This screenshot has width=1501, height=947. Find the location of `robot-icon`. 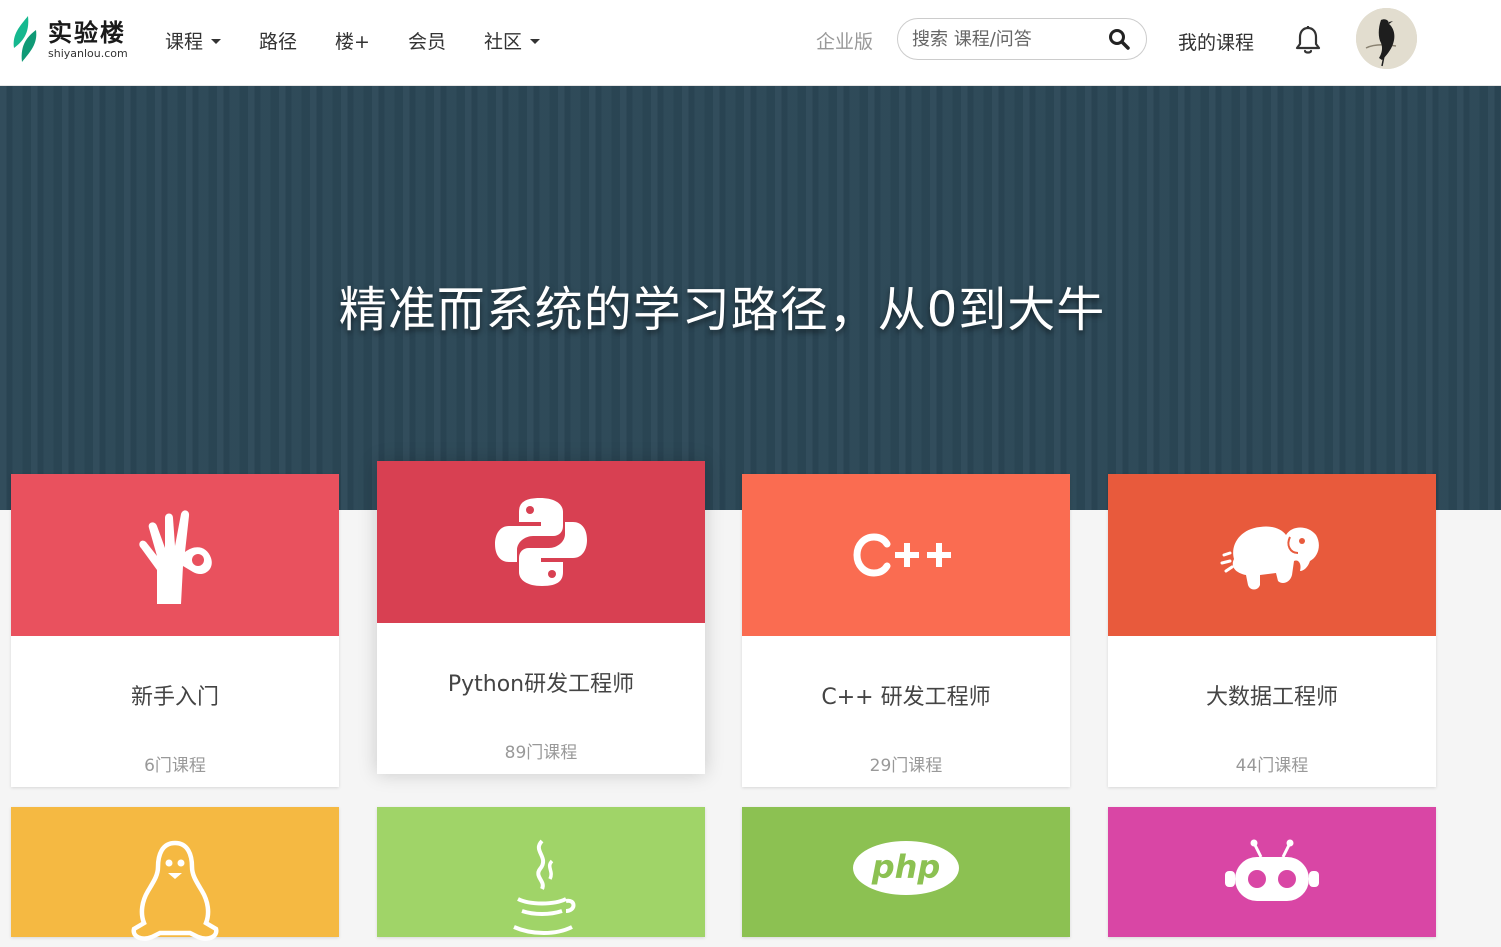

robot-icon is located at coordinates (1272, 870).